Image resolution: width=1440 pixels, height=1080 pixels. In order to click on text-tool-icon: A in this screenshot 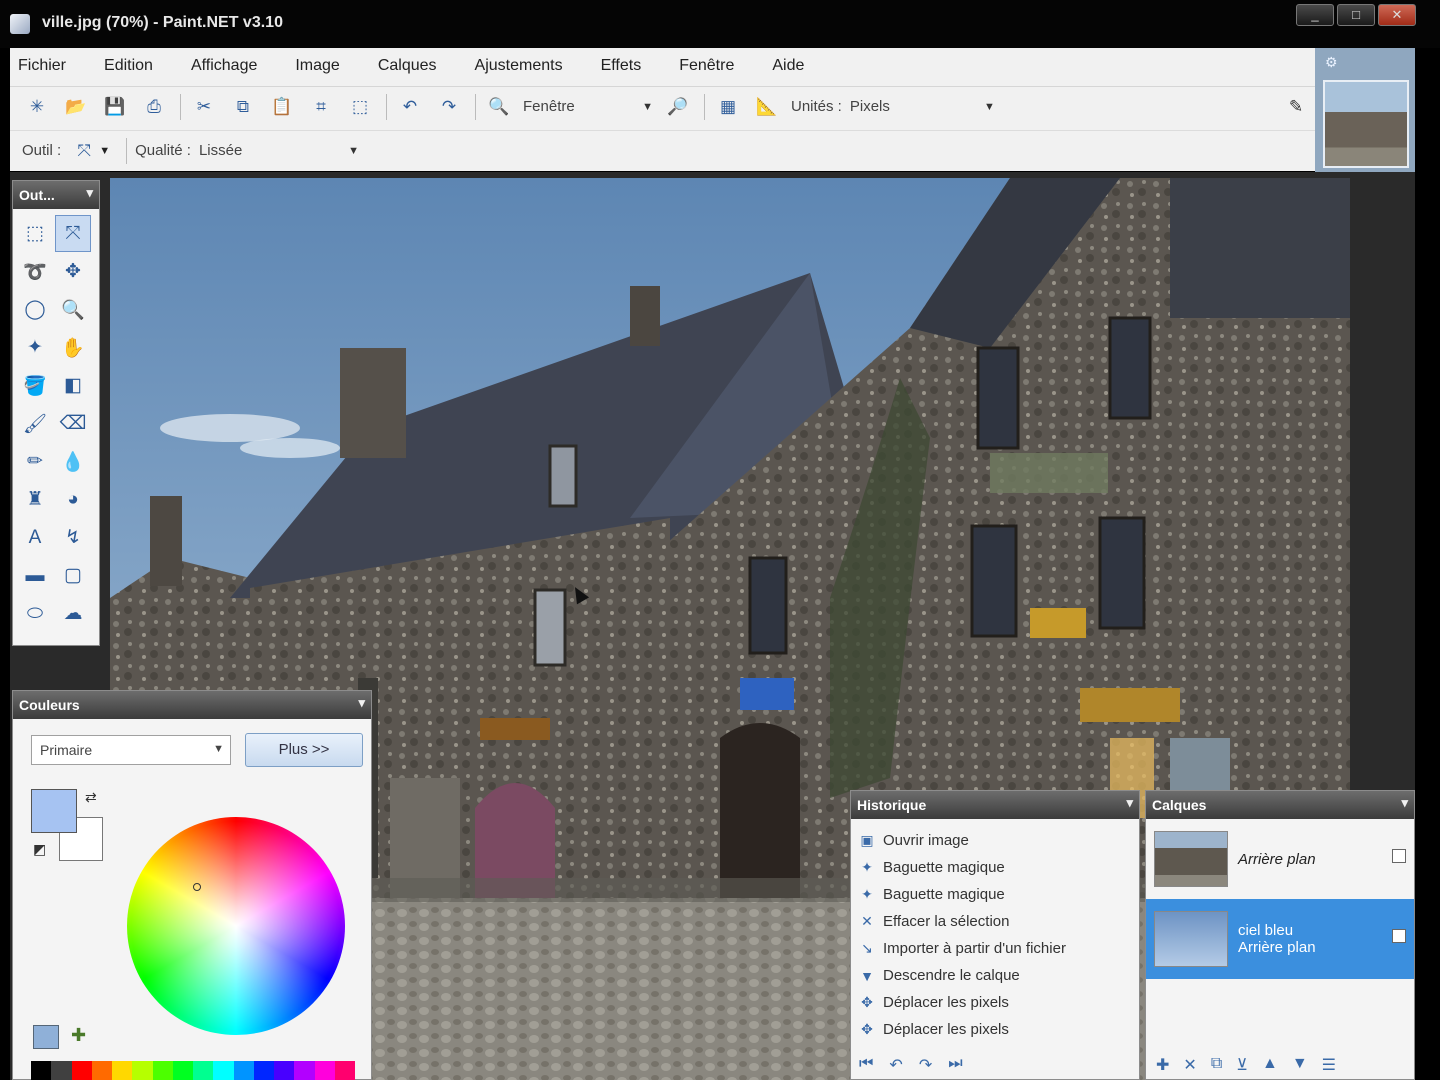, I will do `click(35, 537)`.